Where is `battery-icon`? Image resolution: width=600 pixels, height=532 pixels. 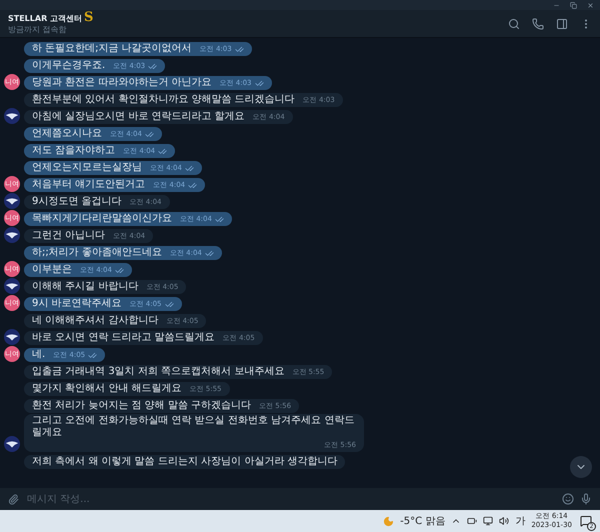
battery-icon is located at coordinates (472, 521).